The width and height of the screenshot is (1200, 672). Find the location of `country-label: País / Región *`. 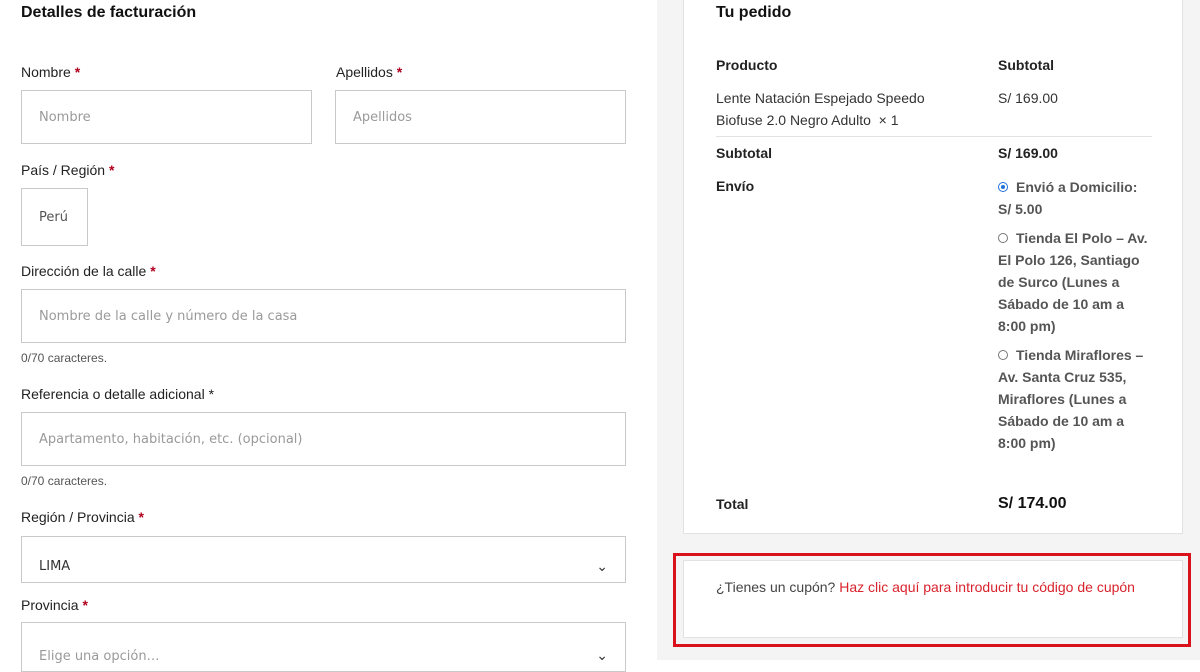

country-label: País / Región * is located at coordinates (68, 170).